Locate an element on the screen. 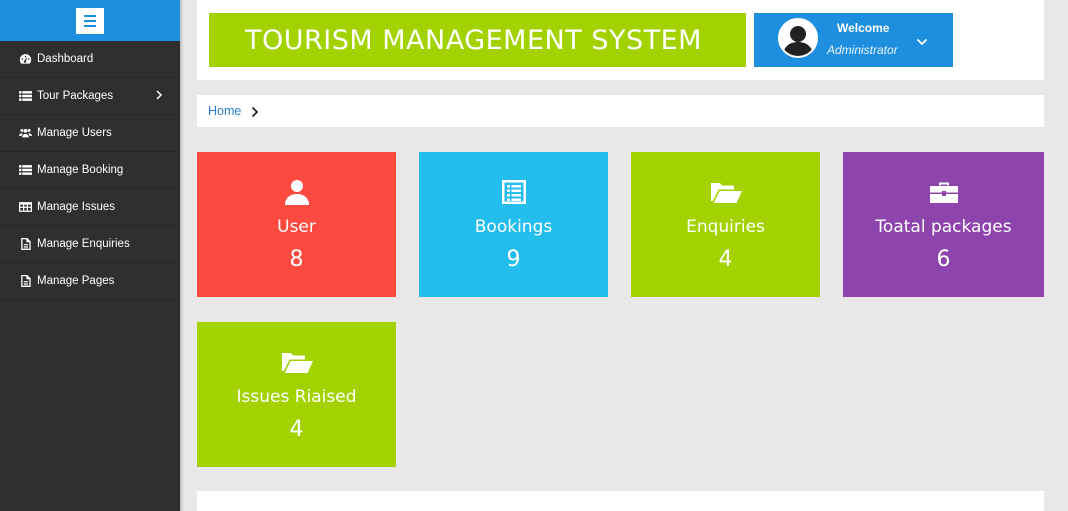 The image size is (1068, 511). card-label: Enquiries is located at coordinates (725, 227).